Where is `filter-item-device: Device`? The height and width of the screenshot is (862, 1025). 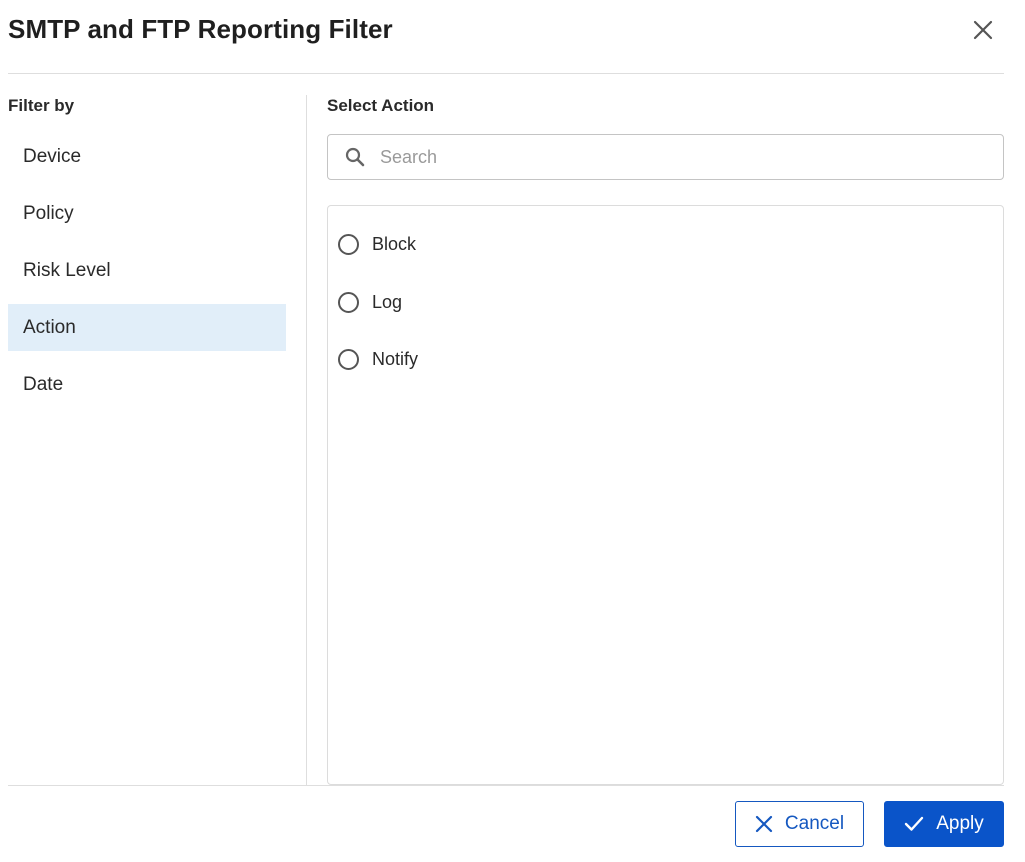 filter-item-device: Device is located at coordinates (147, 156).